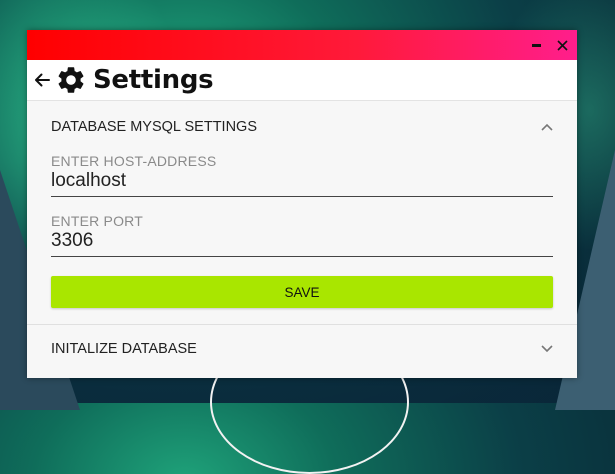 Image resolution: width=615 pixels, height=474 pixels. I want to click on port-field: ENTER PORT 3306, so click(302, 235).